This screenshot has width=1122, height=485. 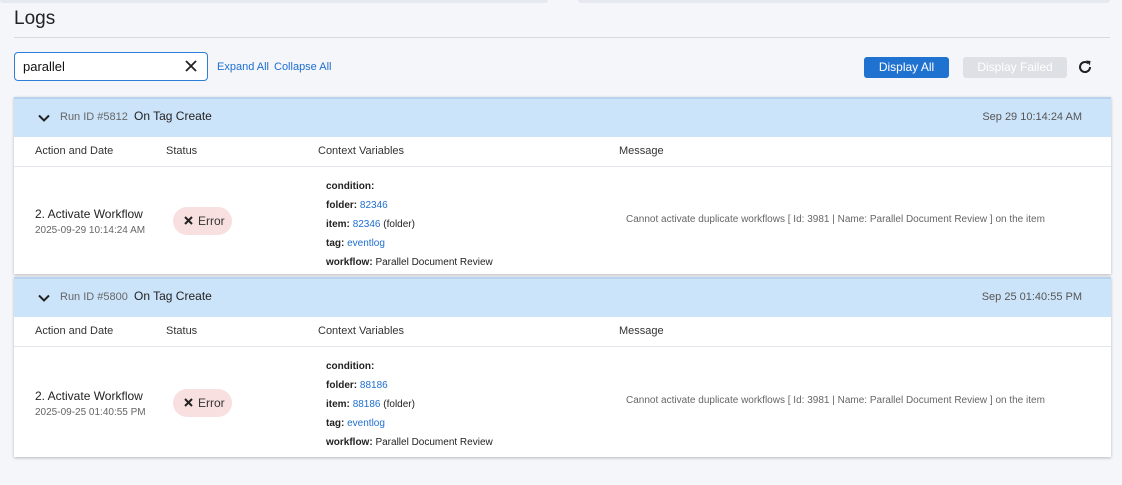 What do you see at coordinates (243, 67) in the screenshot?
I see `expand-all-link: Expand All` at bounding box center [243, 67].